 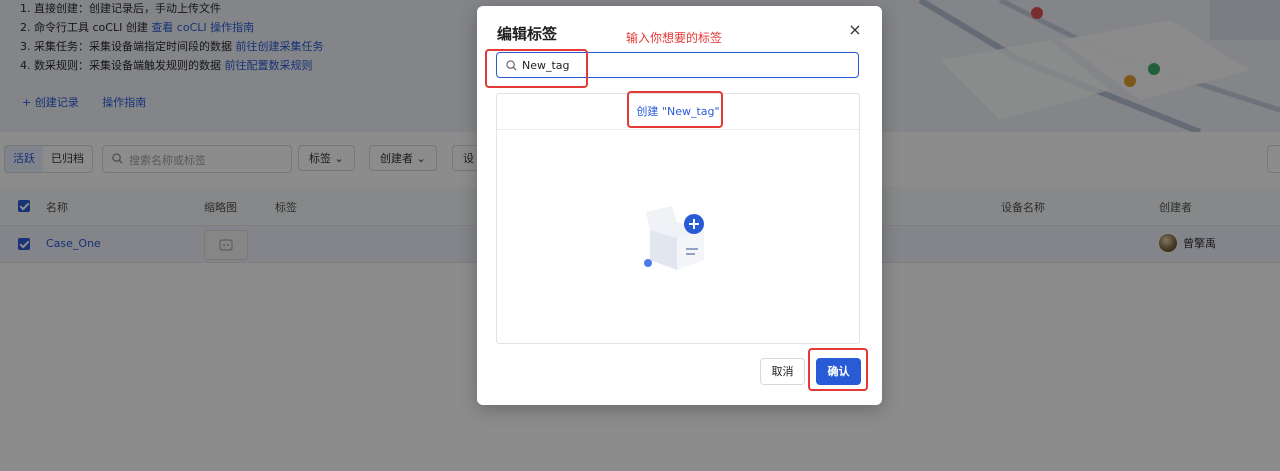 I want to click on annotation-box-input, so click(x=536, y=68).